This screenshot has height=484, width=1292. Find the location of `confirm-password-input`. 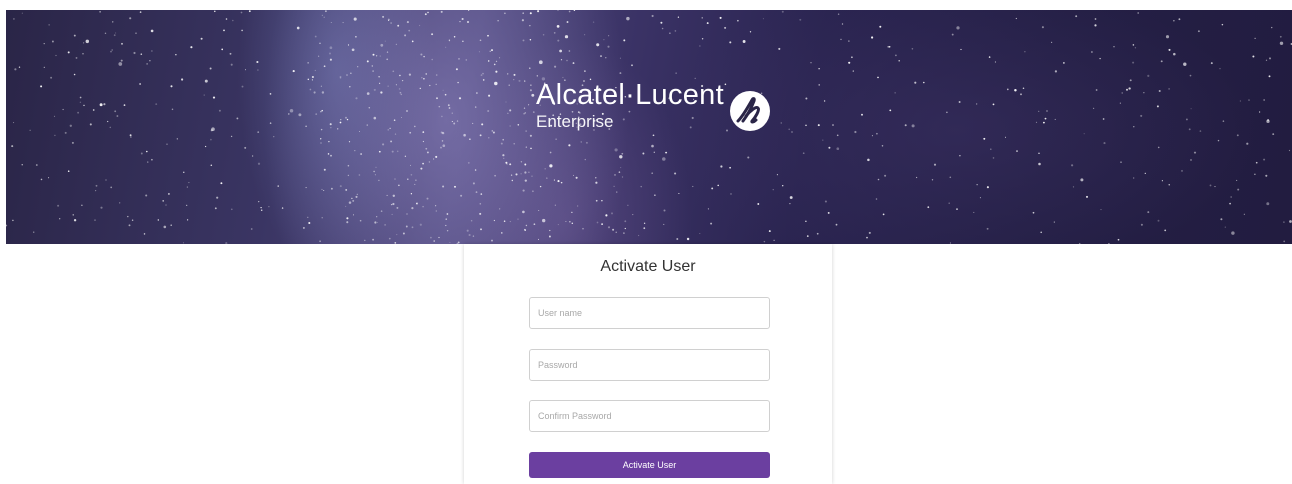

confirm-password-input is located at coordinates (649, 416).